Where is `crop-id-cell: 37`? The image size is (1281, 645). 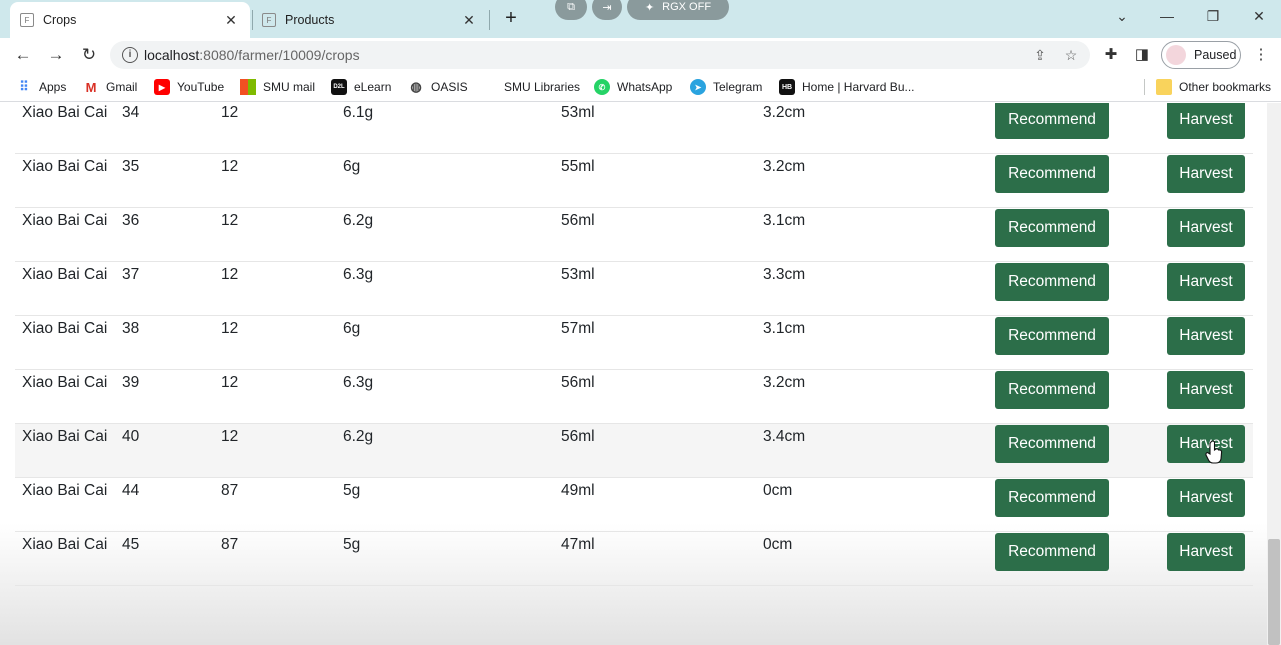 crop-id-cell: 37 is located at coordinates (131, 274).